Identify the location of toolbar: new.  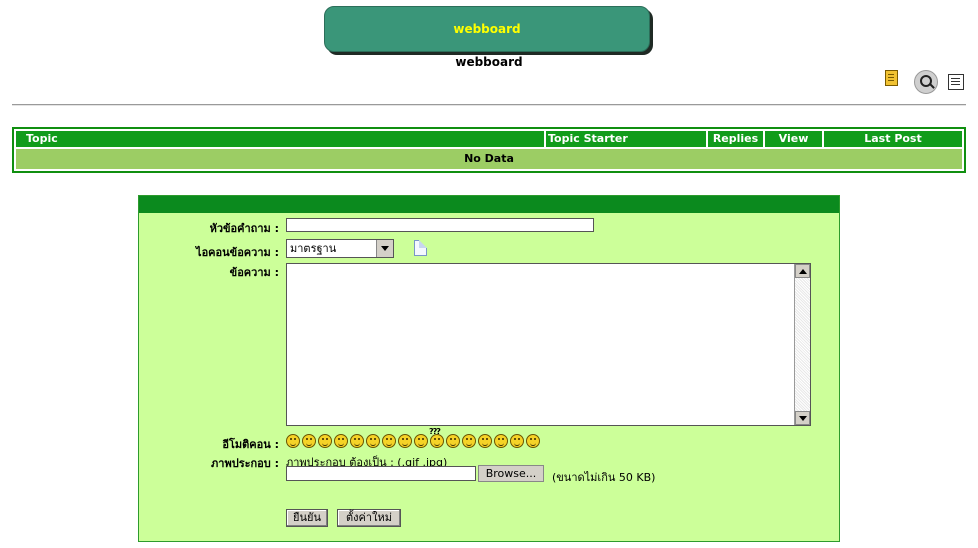
(921, 83).